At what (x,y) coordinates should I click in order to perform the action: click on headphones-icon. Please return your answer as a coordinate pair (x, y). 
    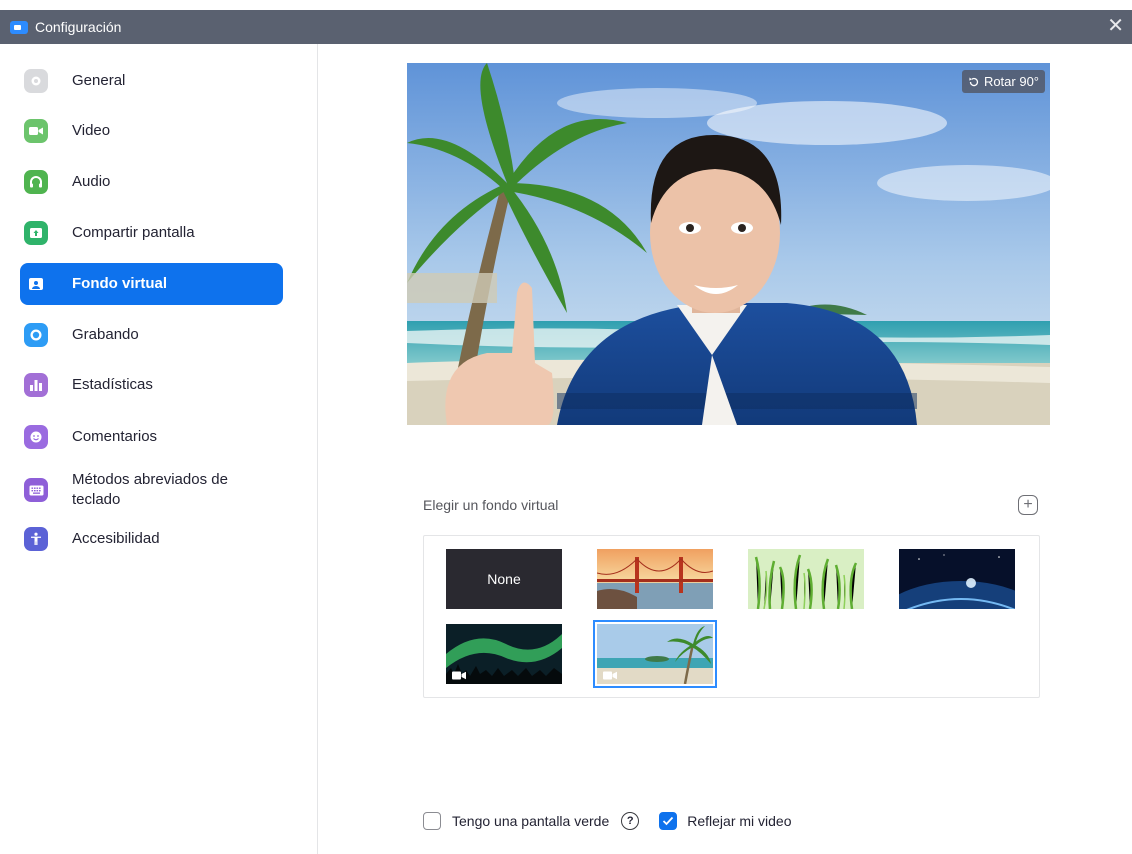
    Looking at the image, I should click on (36, 182).